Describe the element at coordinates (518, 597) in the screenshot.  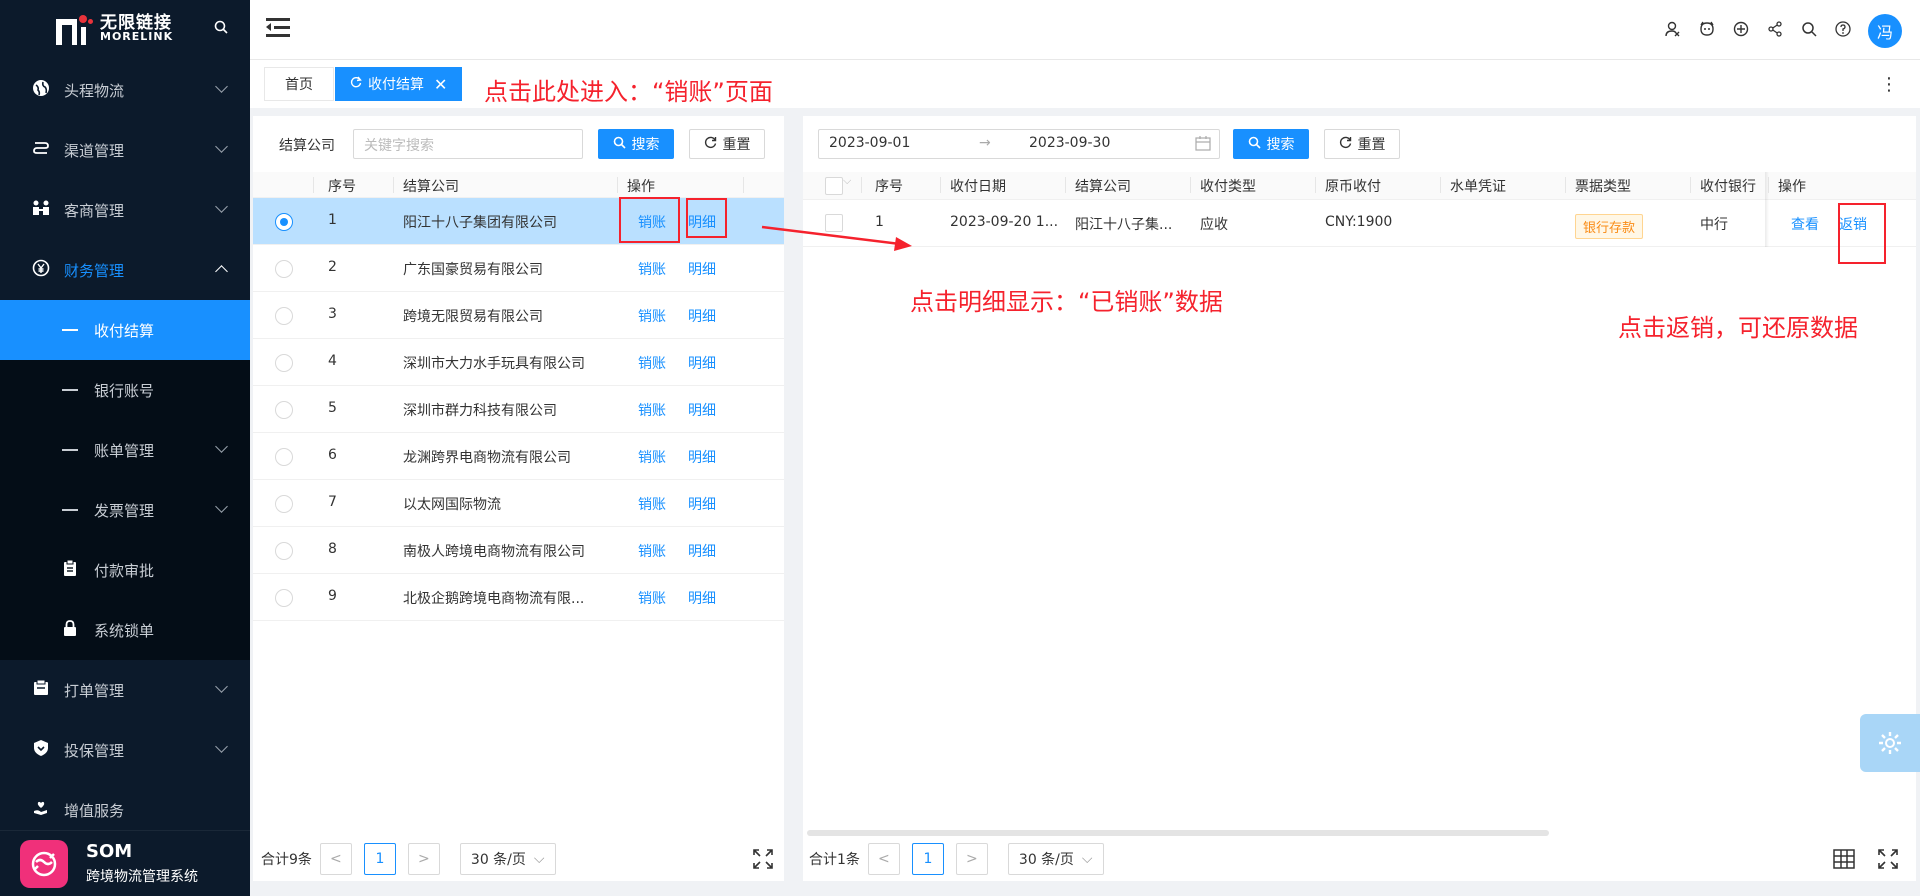
I see `table-row: 9 北极企鹅跨境电商物流有限... 销账 明细` at that location.